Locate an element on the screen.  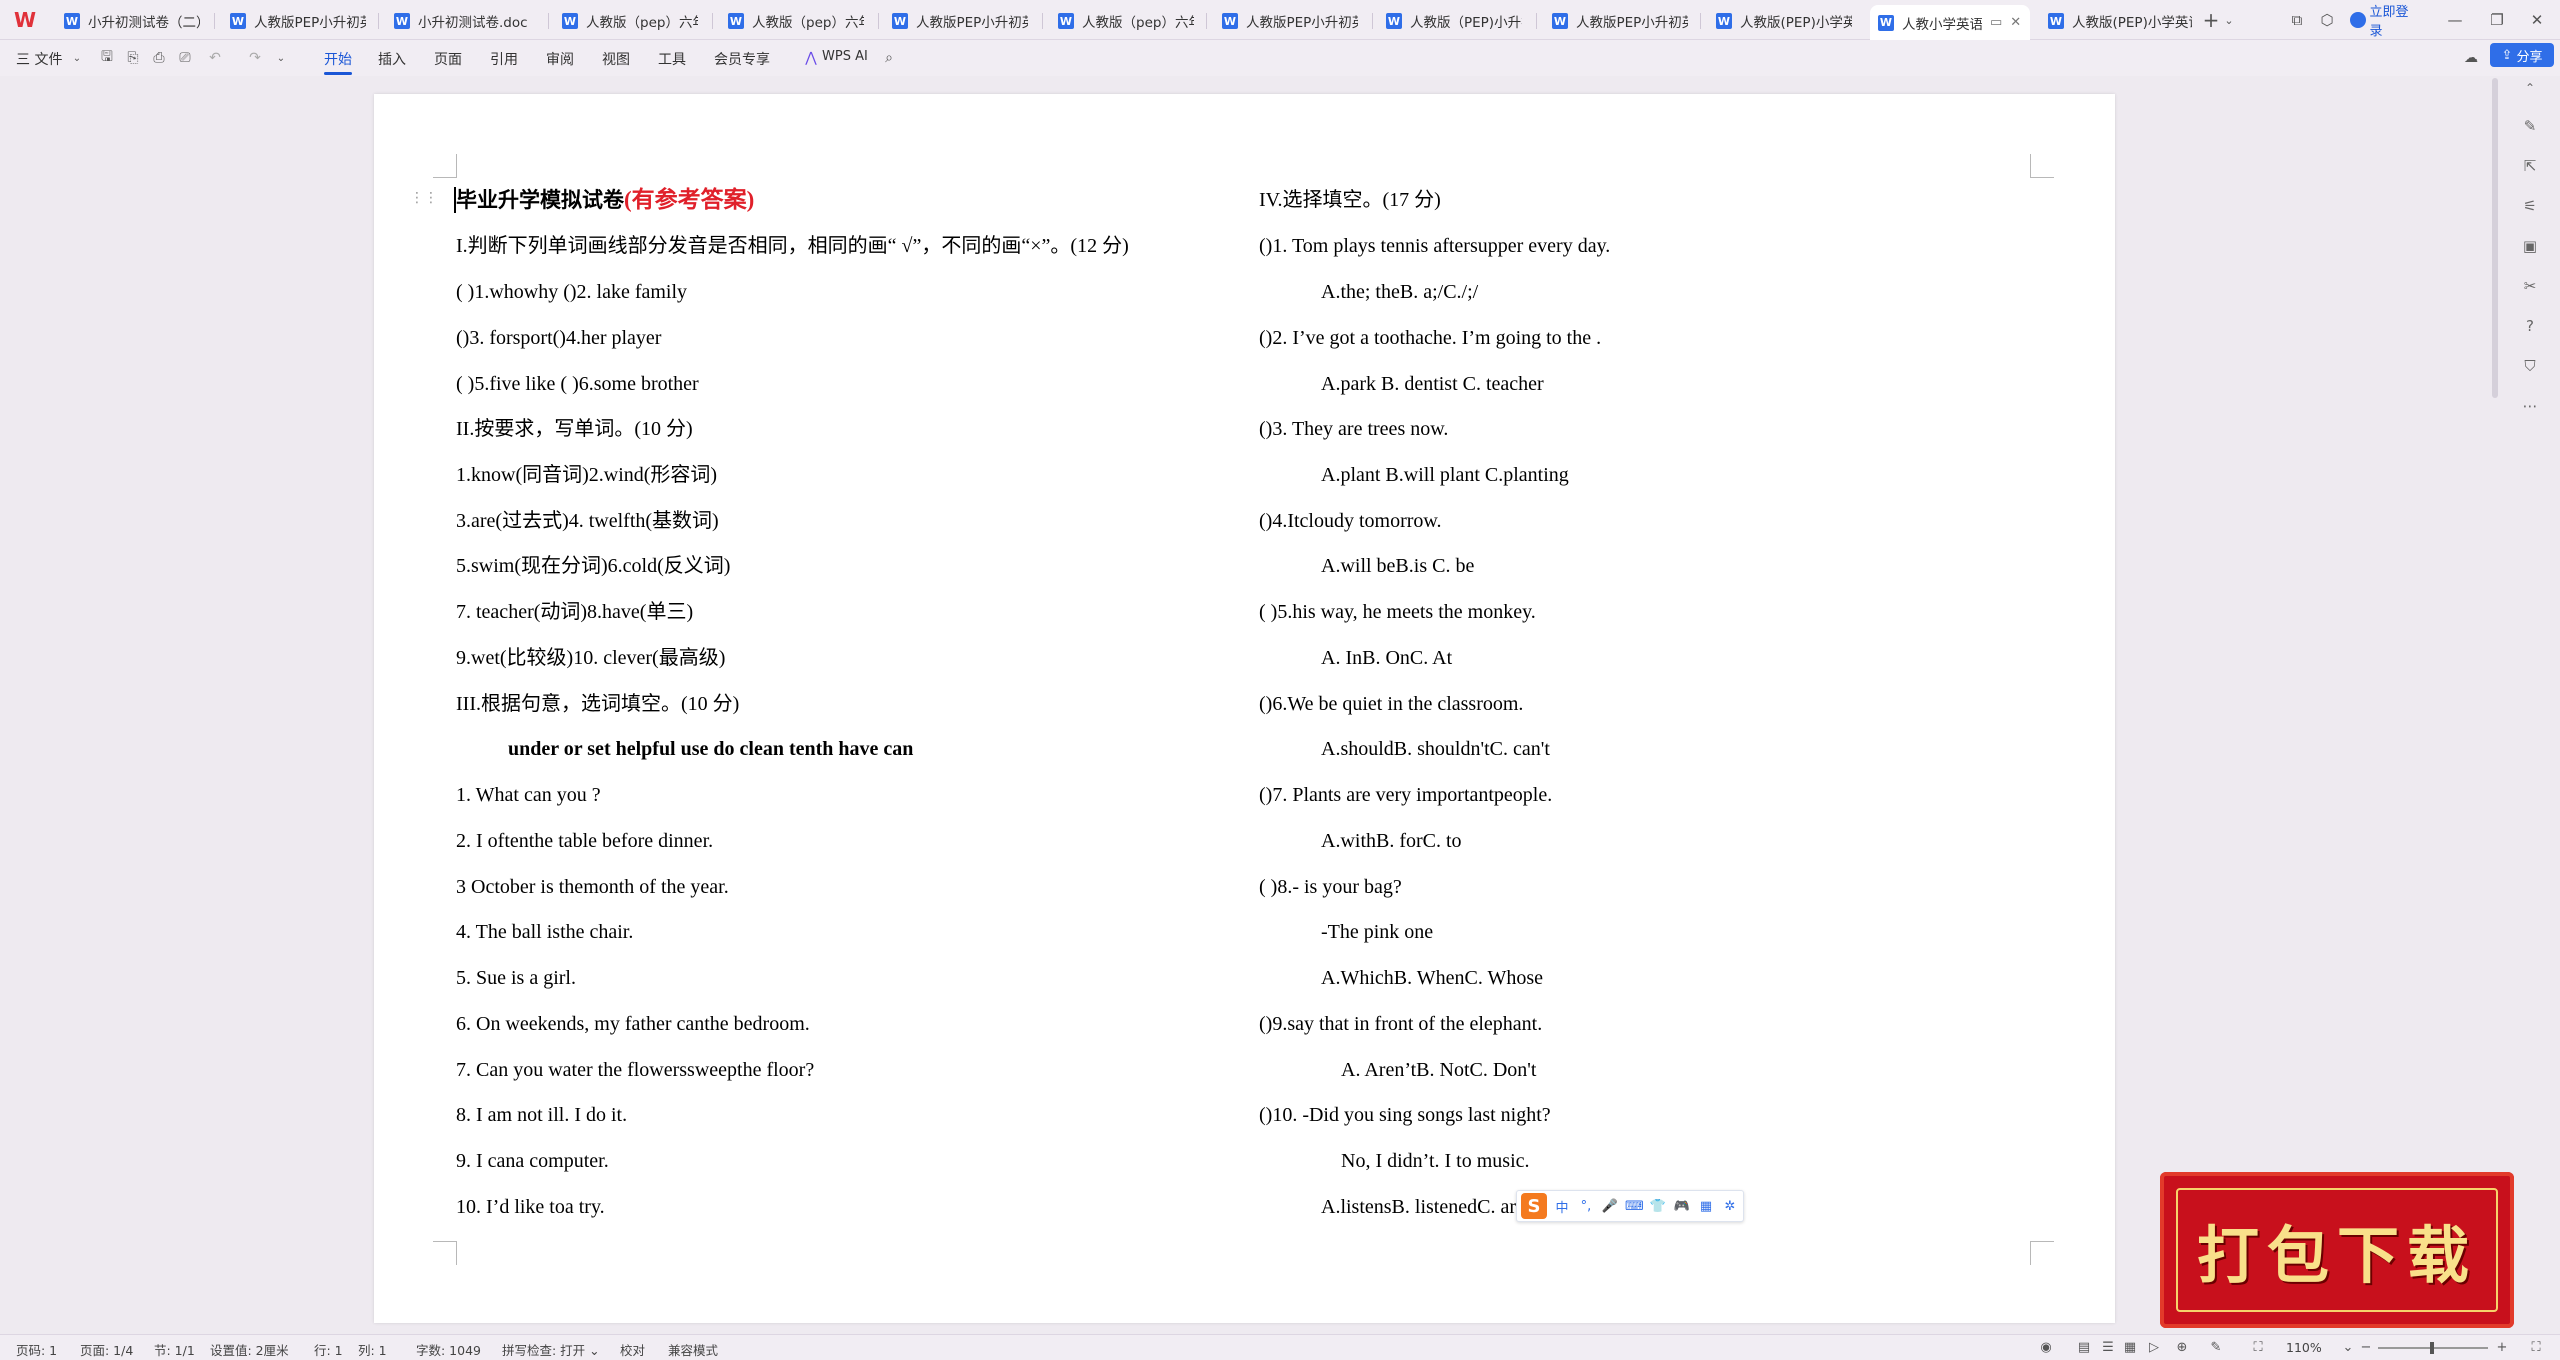
play-icon: ▷ is located at coordinates (2154, 1347).